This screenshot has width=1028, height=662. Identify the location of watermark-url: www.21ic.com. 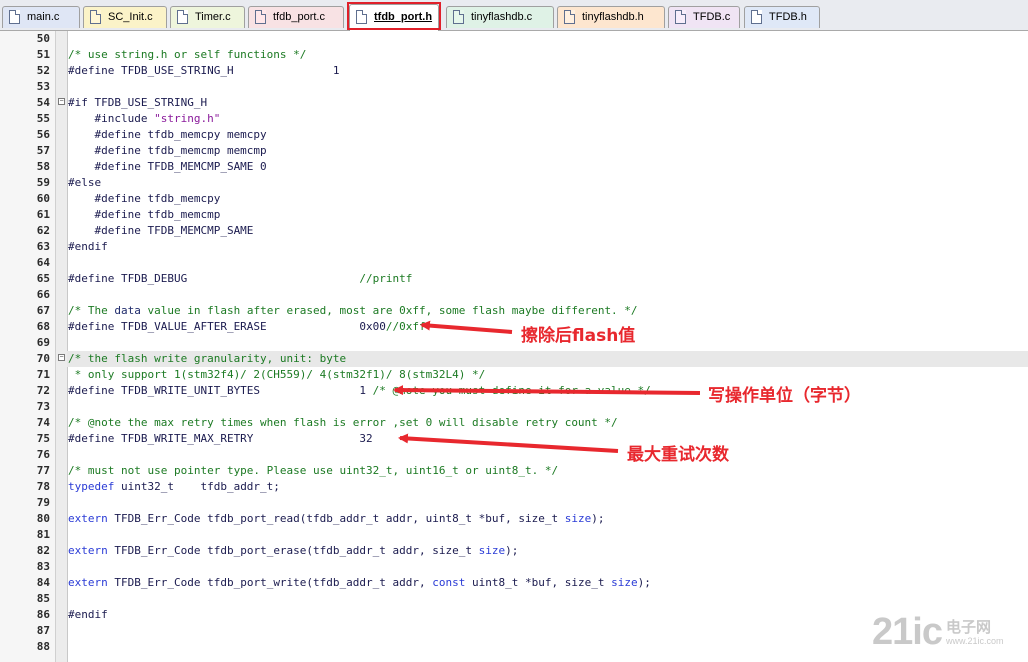
(975, 641).